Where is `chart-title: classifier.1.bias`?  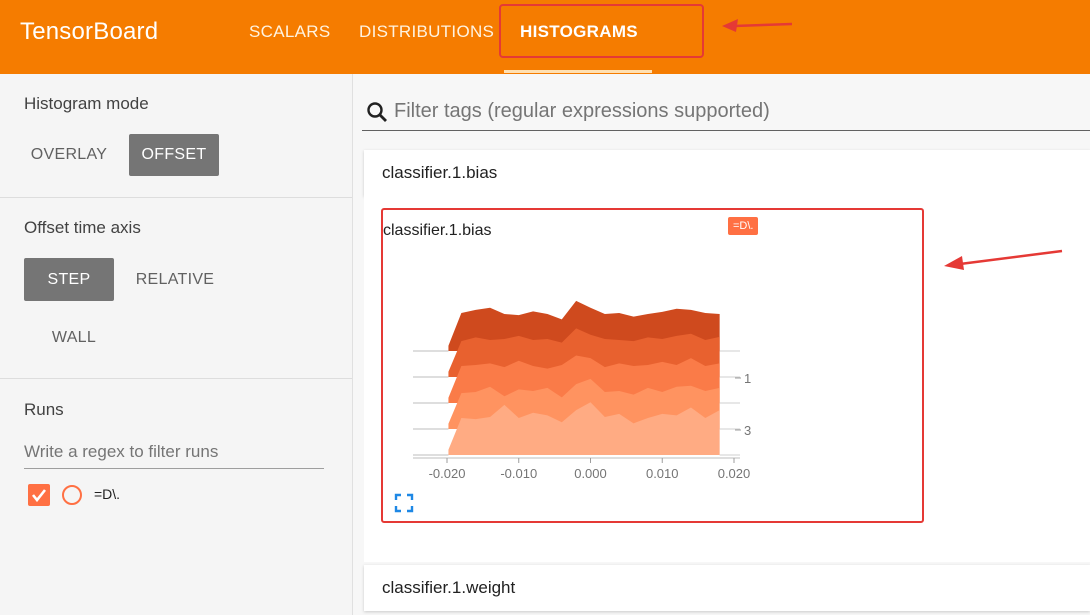 chart-title: classifier.1.bias is located at coordinates (437, 230).